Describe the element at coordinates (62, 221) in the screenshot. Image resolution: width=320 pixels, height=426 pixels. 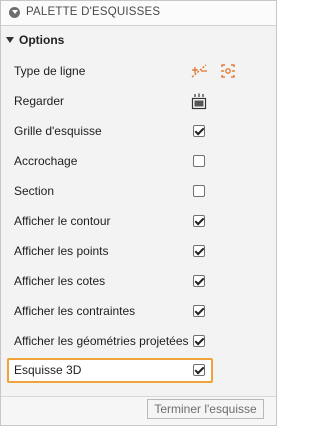
I see `row-label: Afficher le contour` at that location.